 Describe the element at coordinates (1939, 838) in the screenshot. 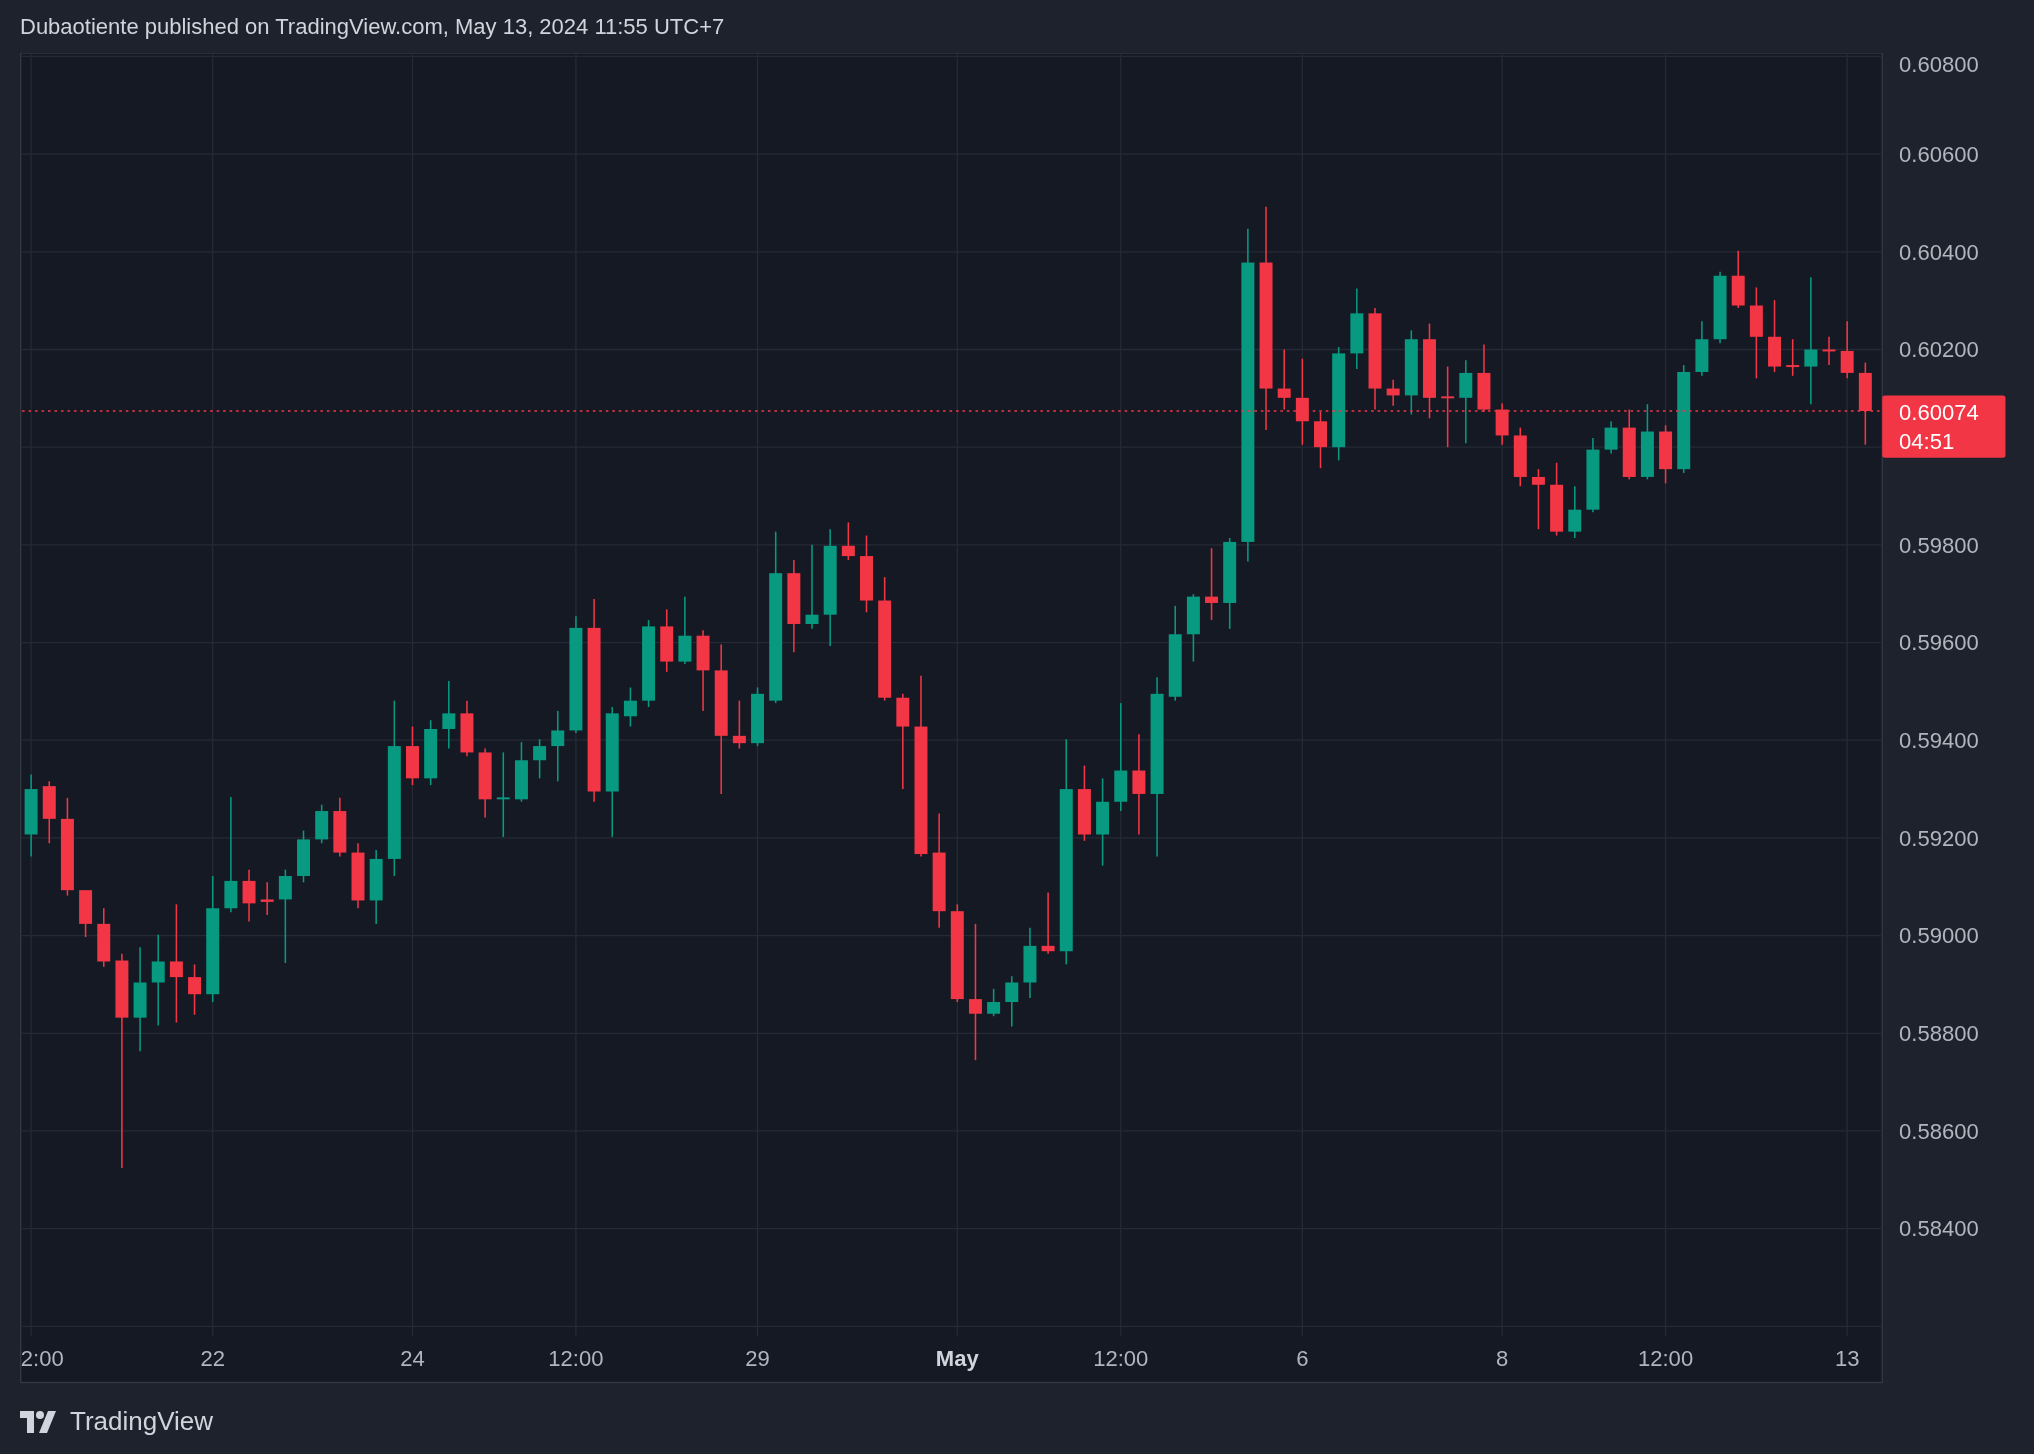

I see `price-label: 0.59200` at that location.